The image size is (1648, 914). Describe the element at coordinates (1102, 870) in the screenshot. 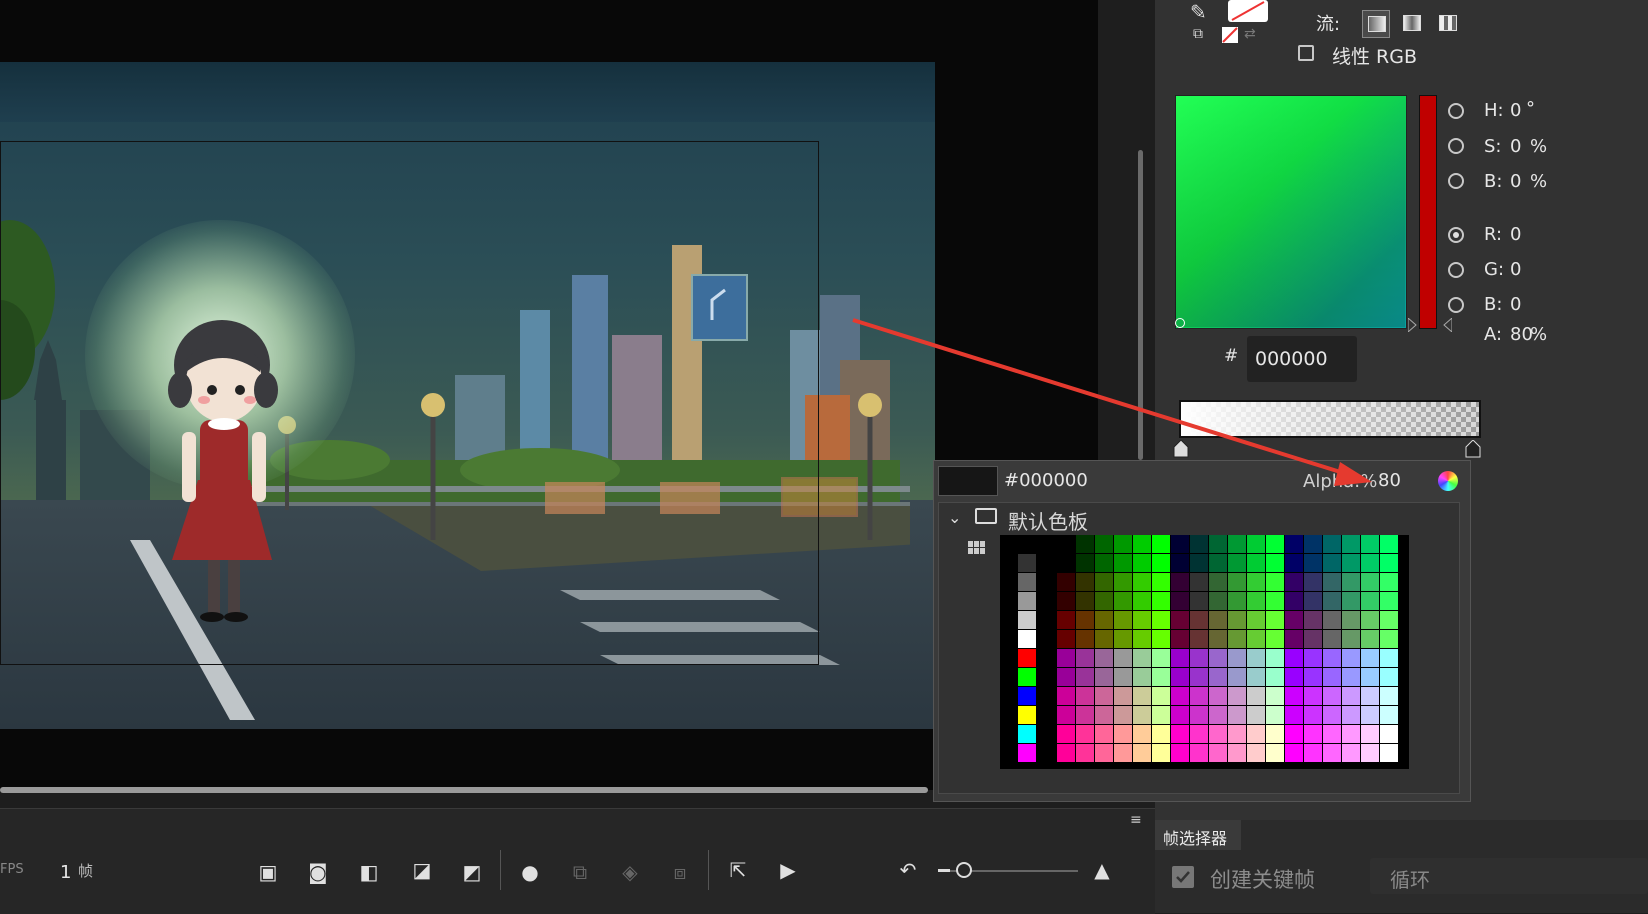

I see `mountains-icon: ▲` at that location.